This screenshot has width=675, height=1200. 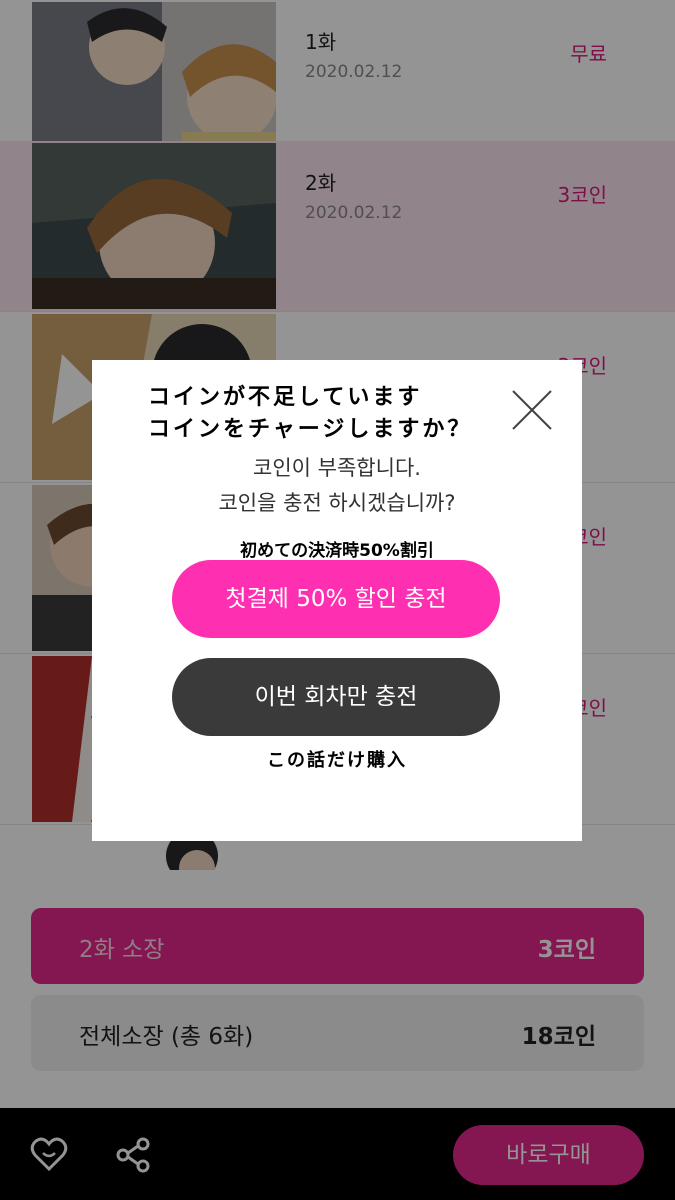 I want to click on discount-charge-button: 첫결제 50% 할인 충전, so click(x=336, y=599).